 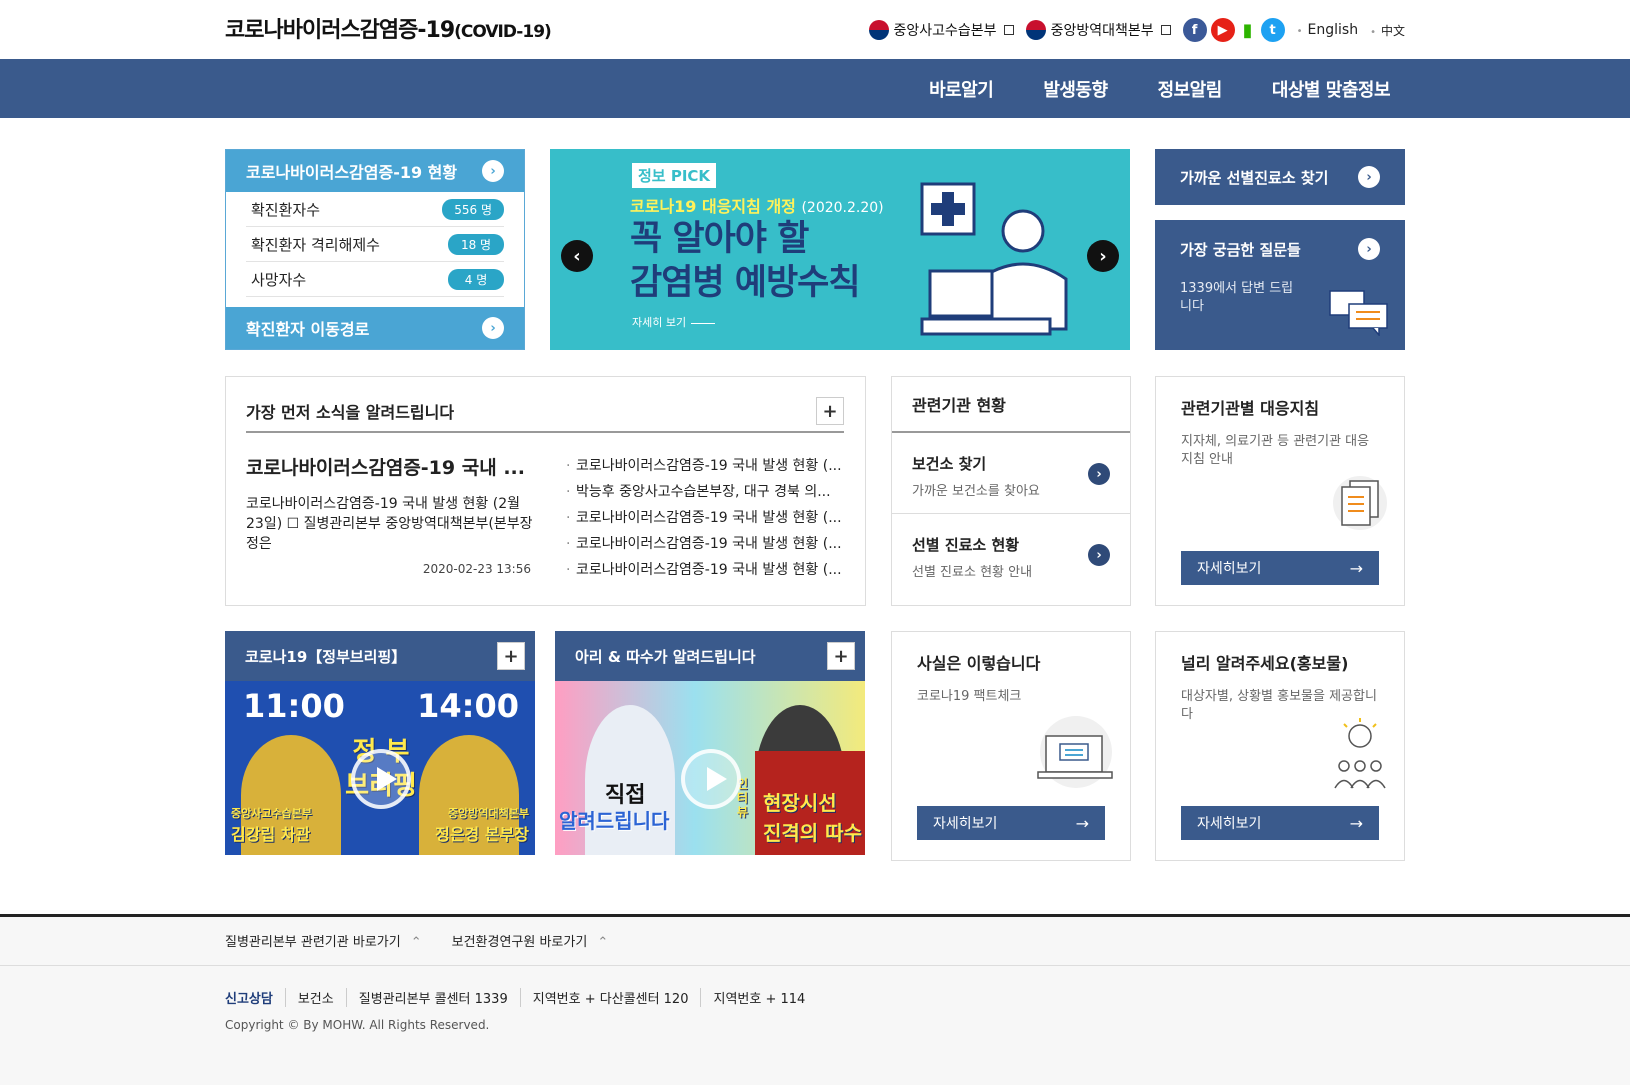 I want to click on banner-sub-text: 코로나19 대응지침 개정, so click(x=713, y=206).